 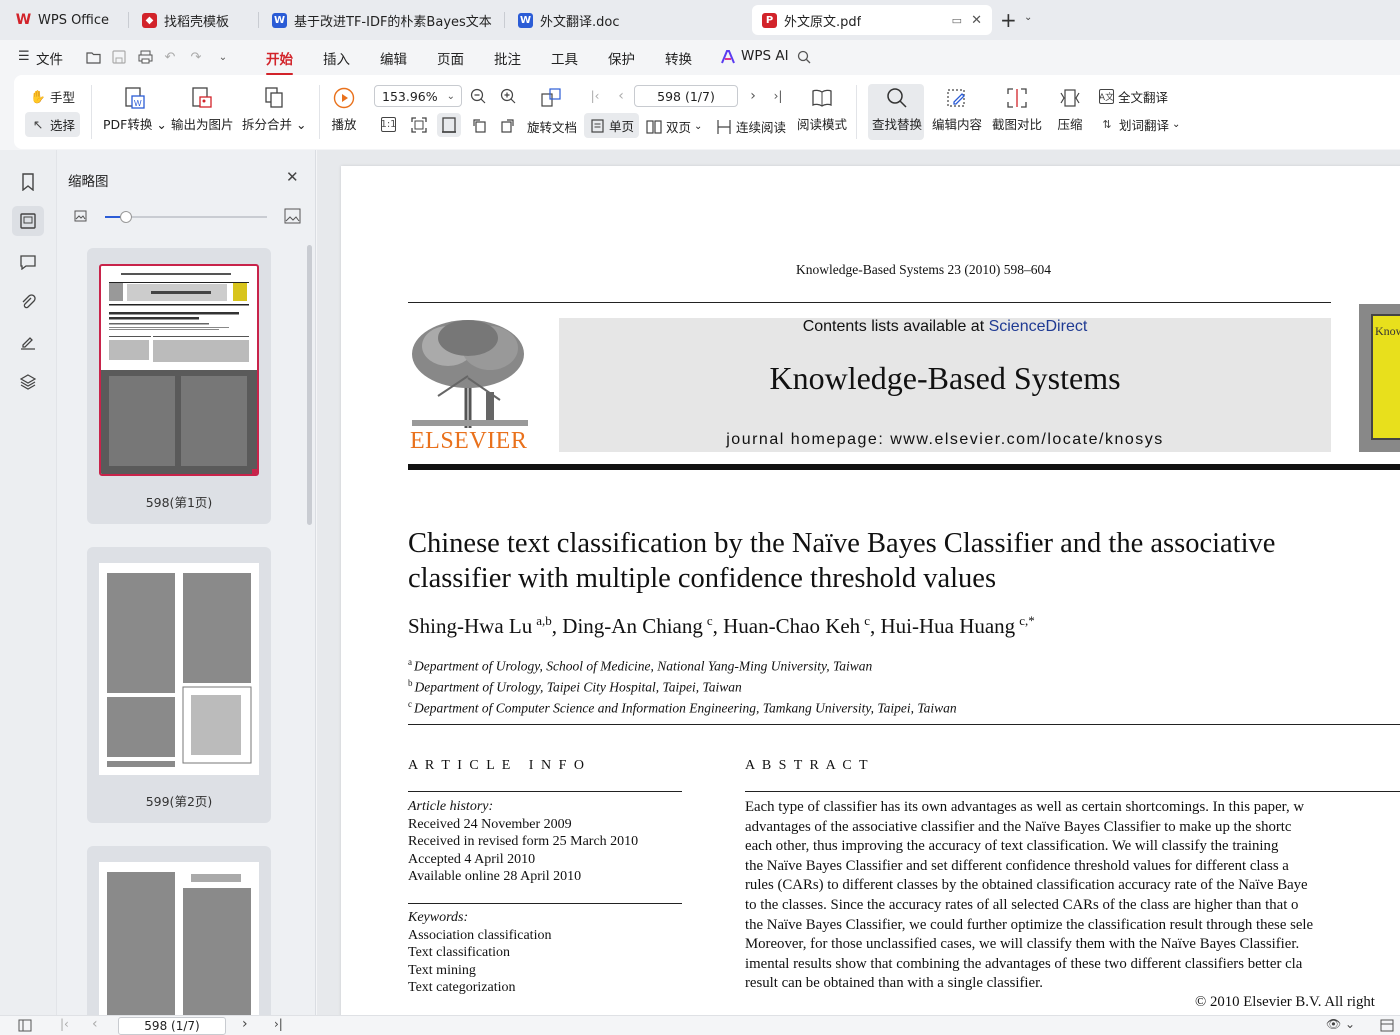 What do you see at coordinates (38, 96) in the screenshot?
I see `hand-icon: ✋` at bounding box center [38, 96].